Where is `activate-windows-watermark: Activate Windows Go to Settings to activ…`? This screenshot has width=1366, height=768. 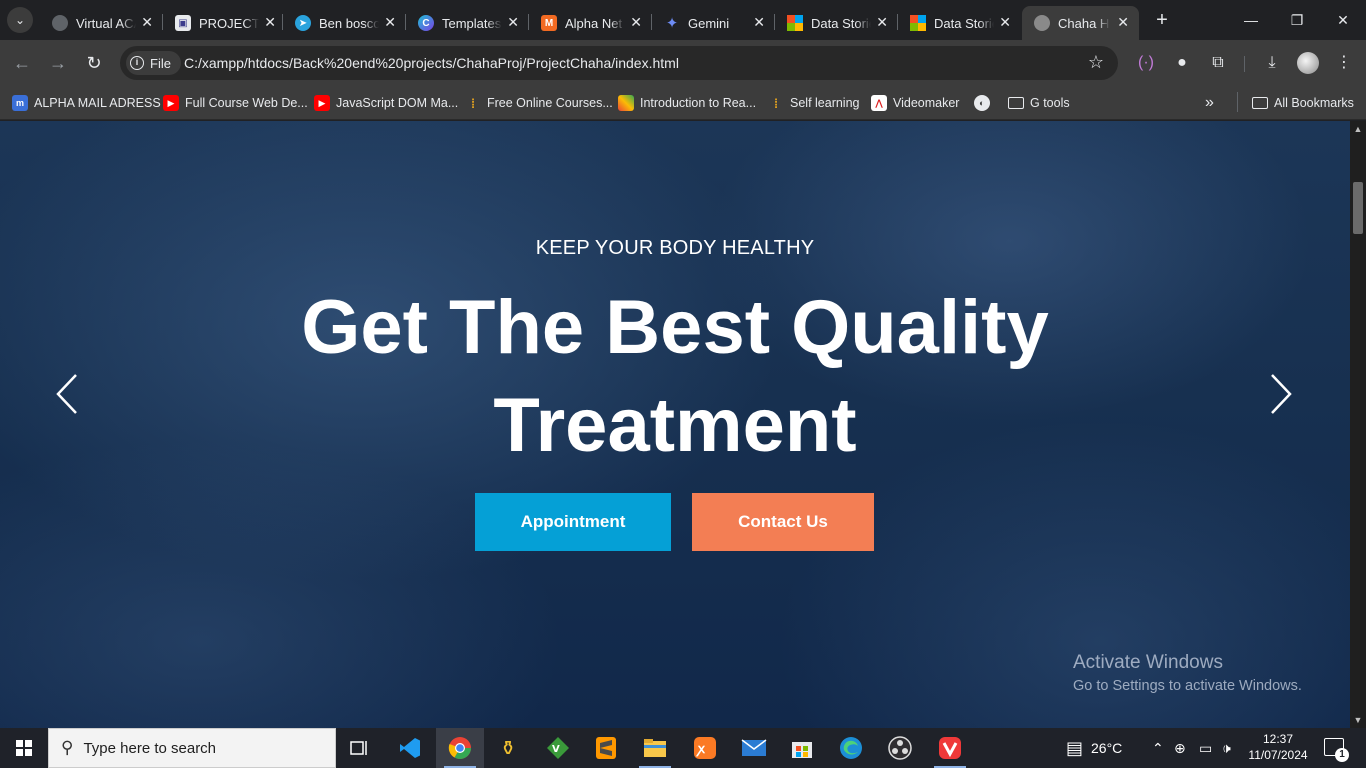
activate-windows-watermark: Activate Windows Go to Settings to activ… is located at coordinates (1187, 673).